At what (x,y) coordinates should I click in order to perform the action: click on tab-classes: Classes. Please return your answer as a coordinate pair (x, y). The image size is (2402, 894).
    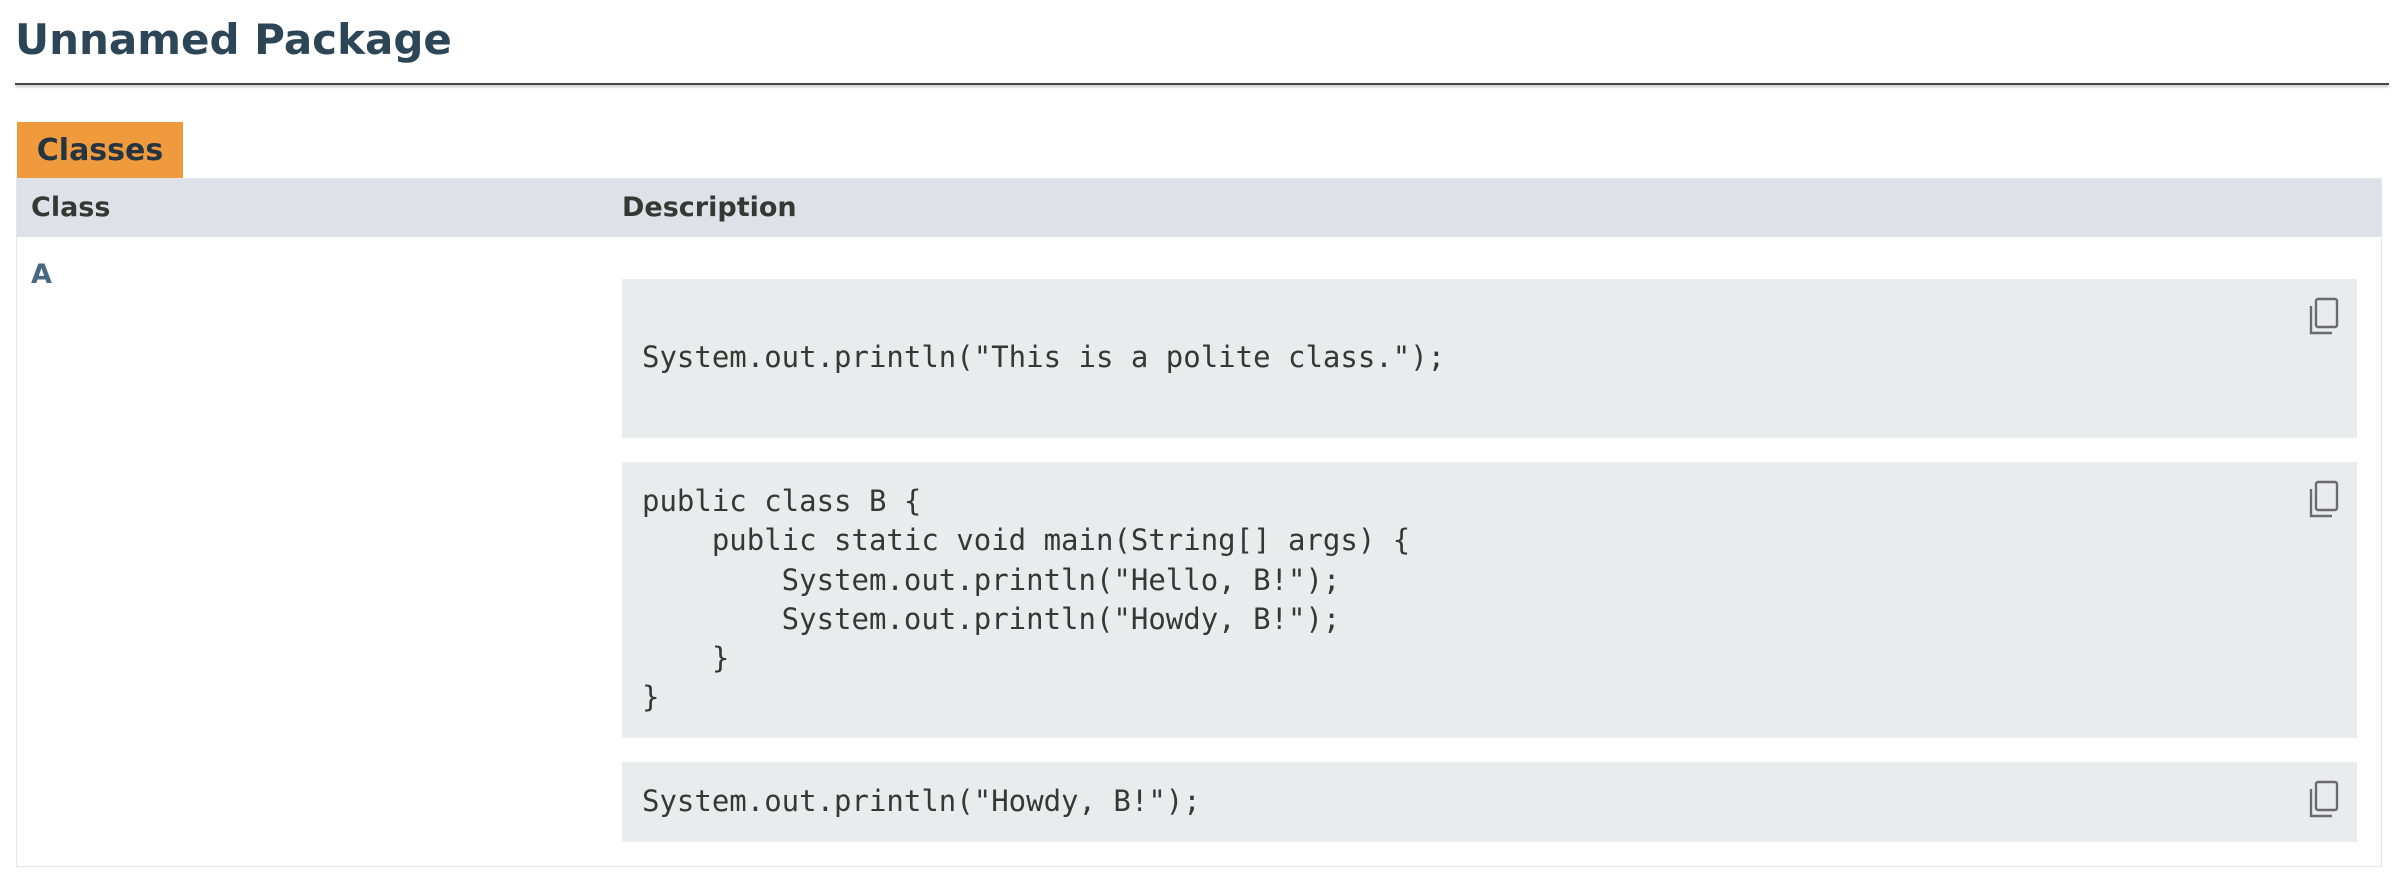
    Looking at the image, I should click on (100, 150).